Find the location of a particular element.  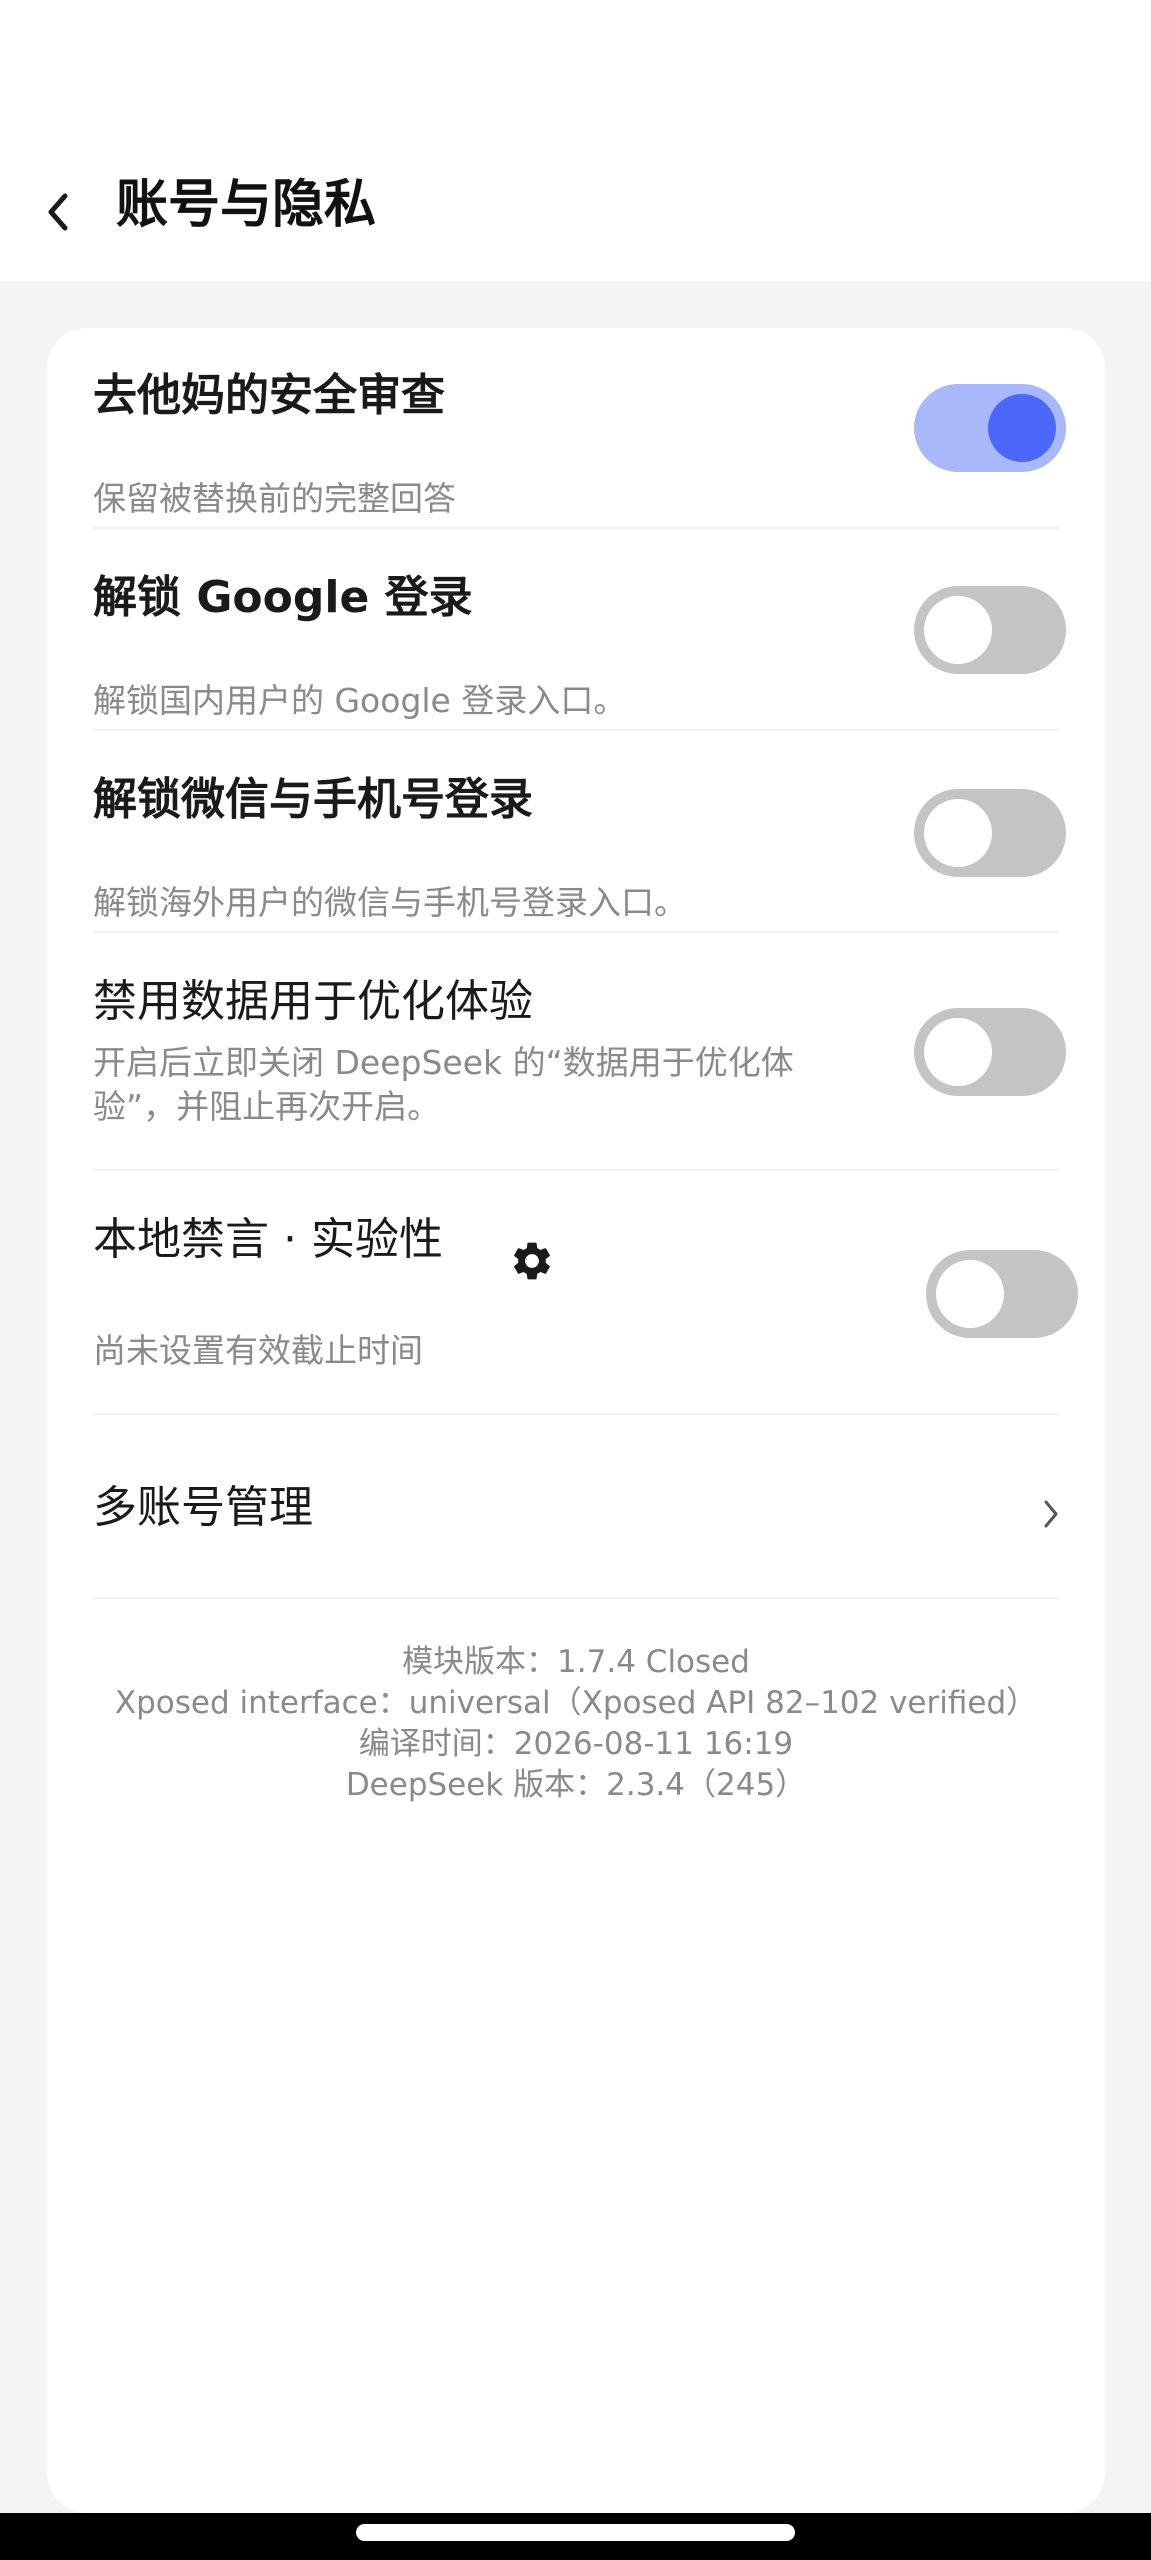

gear-icon is located at coordinates (532, 1261).